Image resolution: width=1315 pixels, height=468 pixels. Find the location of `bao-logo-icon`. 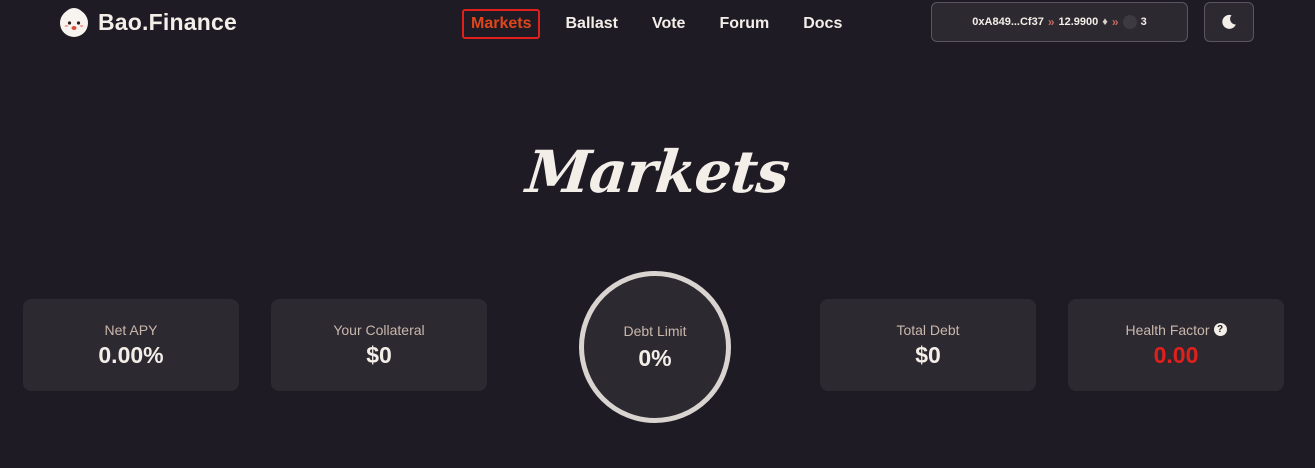

bao-logo-icon is located at coordinates (74, 22).